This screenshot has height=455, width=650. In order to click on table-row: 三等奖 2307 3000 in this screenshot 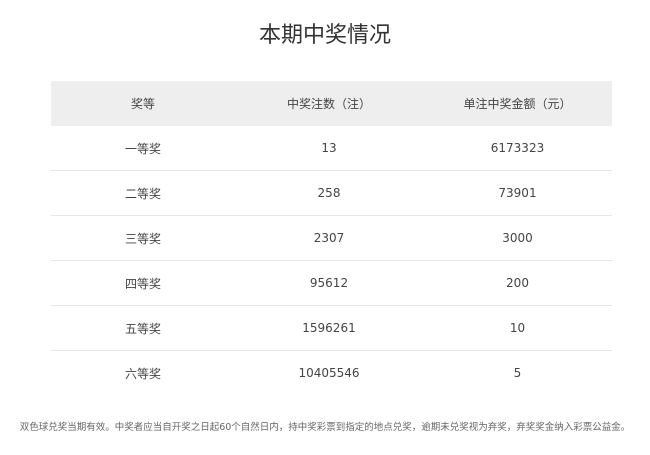, I will do `click(331, 238)`.